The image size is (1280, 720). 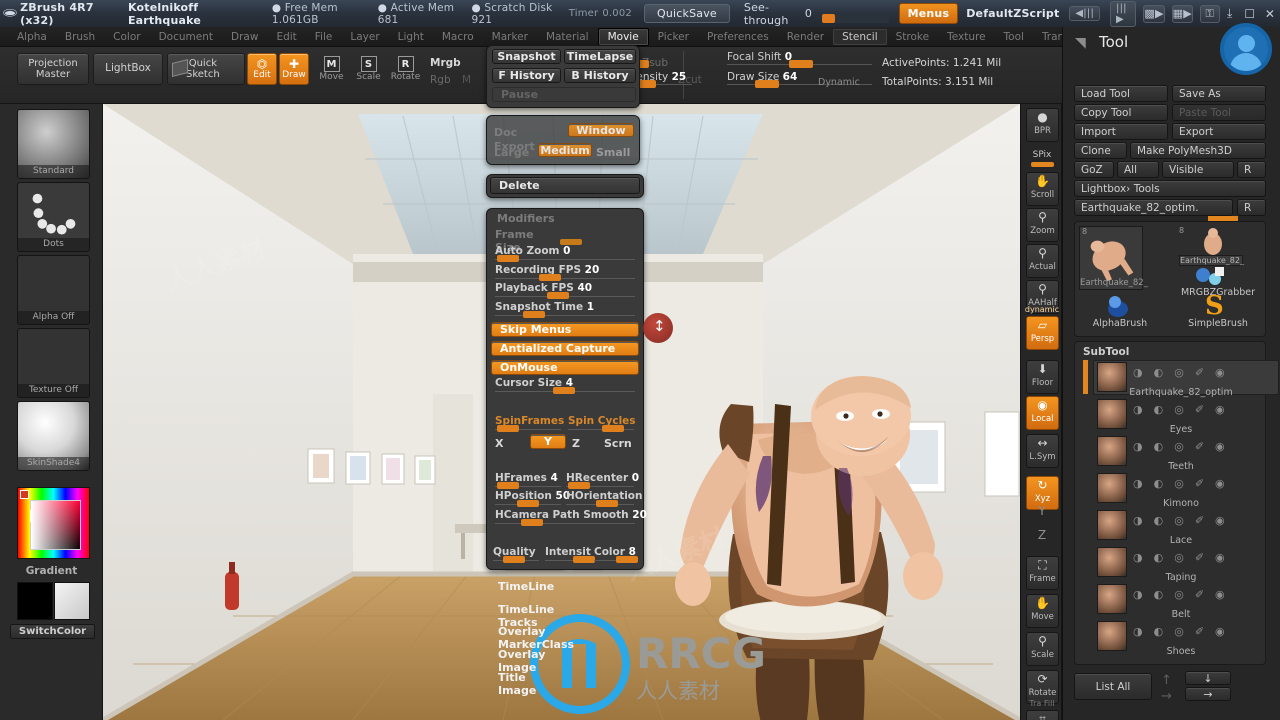 What do you see at coordinates (565, 385) in the screenshot?
I see `cursor-size-slider: Cursor Size 4` at bounding box center [565, 385].